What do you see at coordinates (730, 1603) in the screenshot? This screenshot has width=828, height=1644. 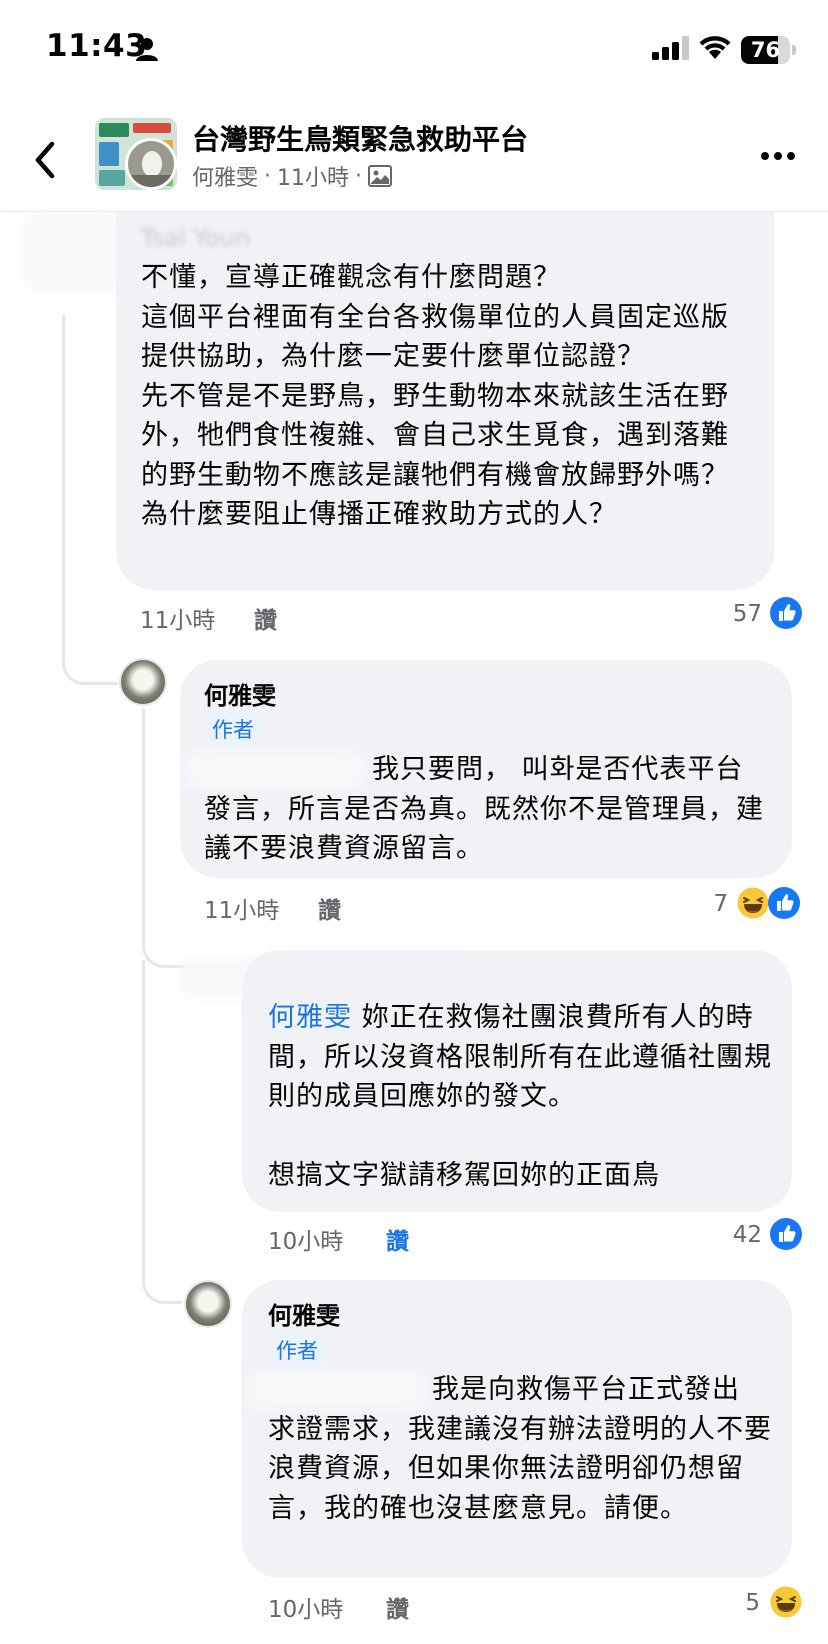 I see `reaction-count: 5` at bounding box center [730, 1603].